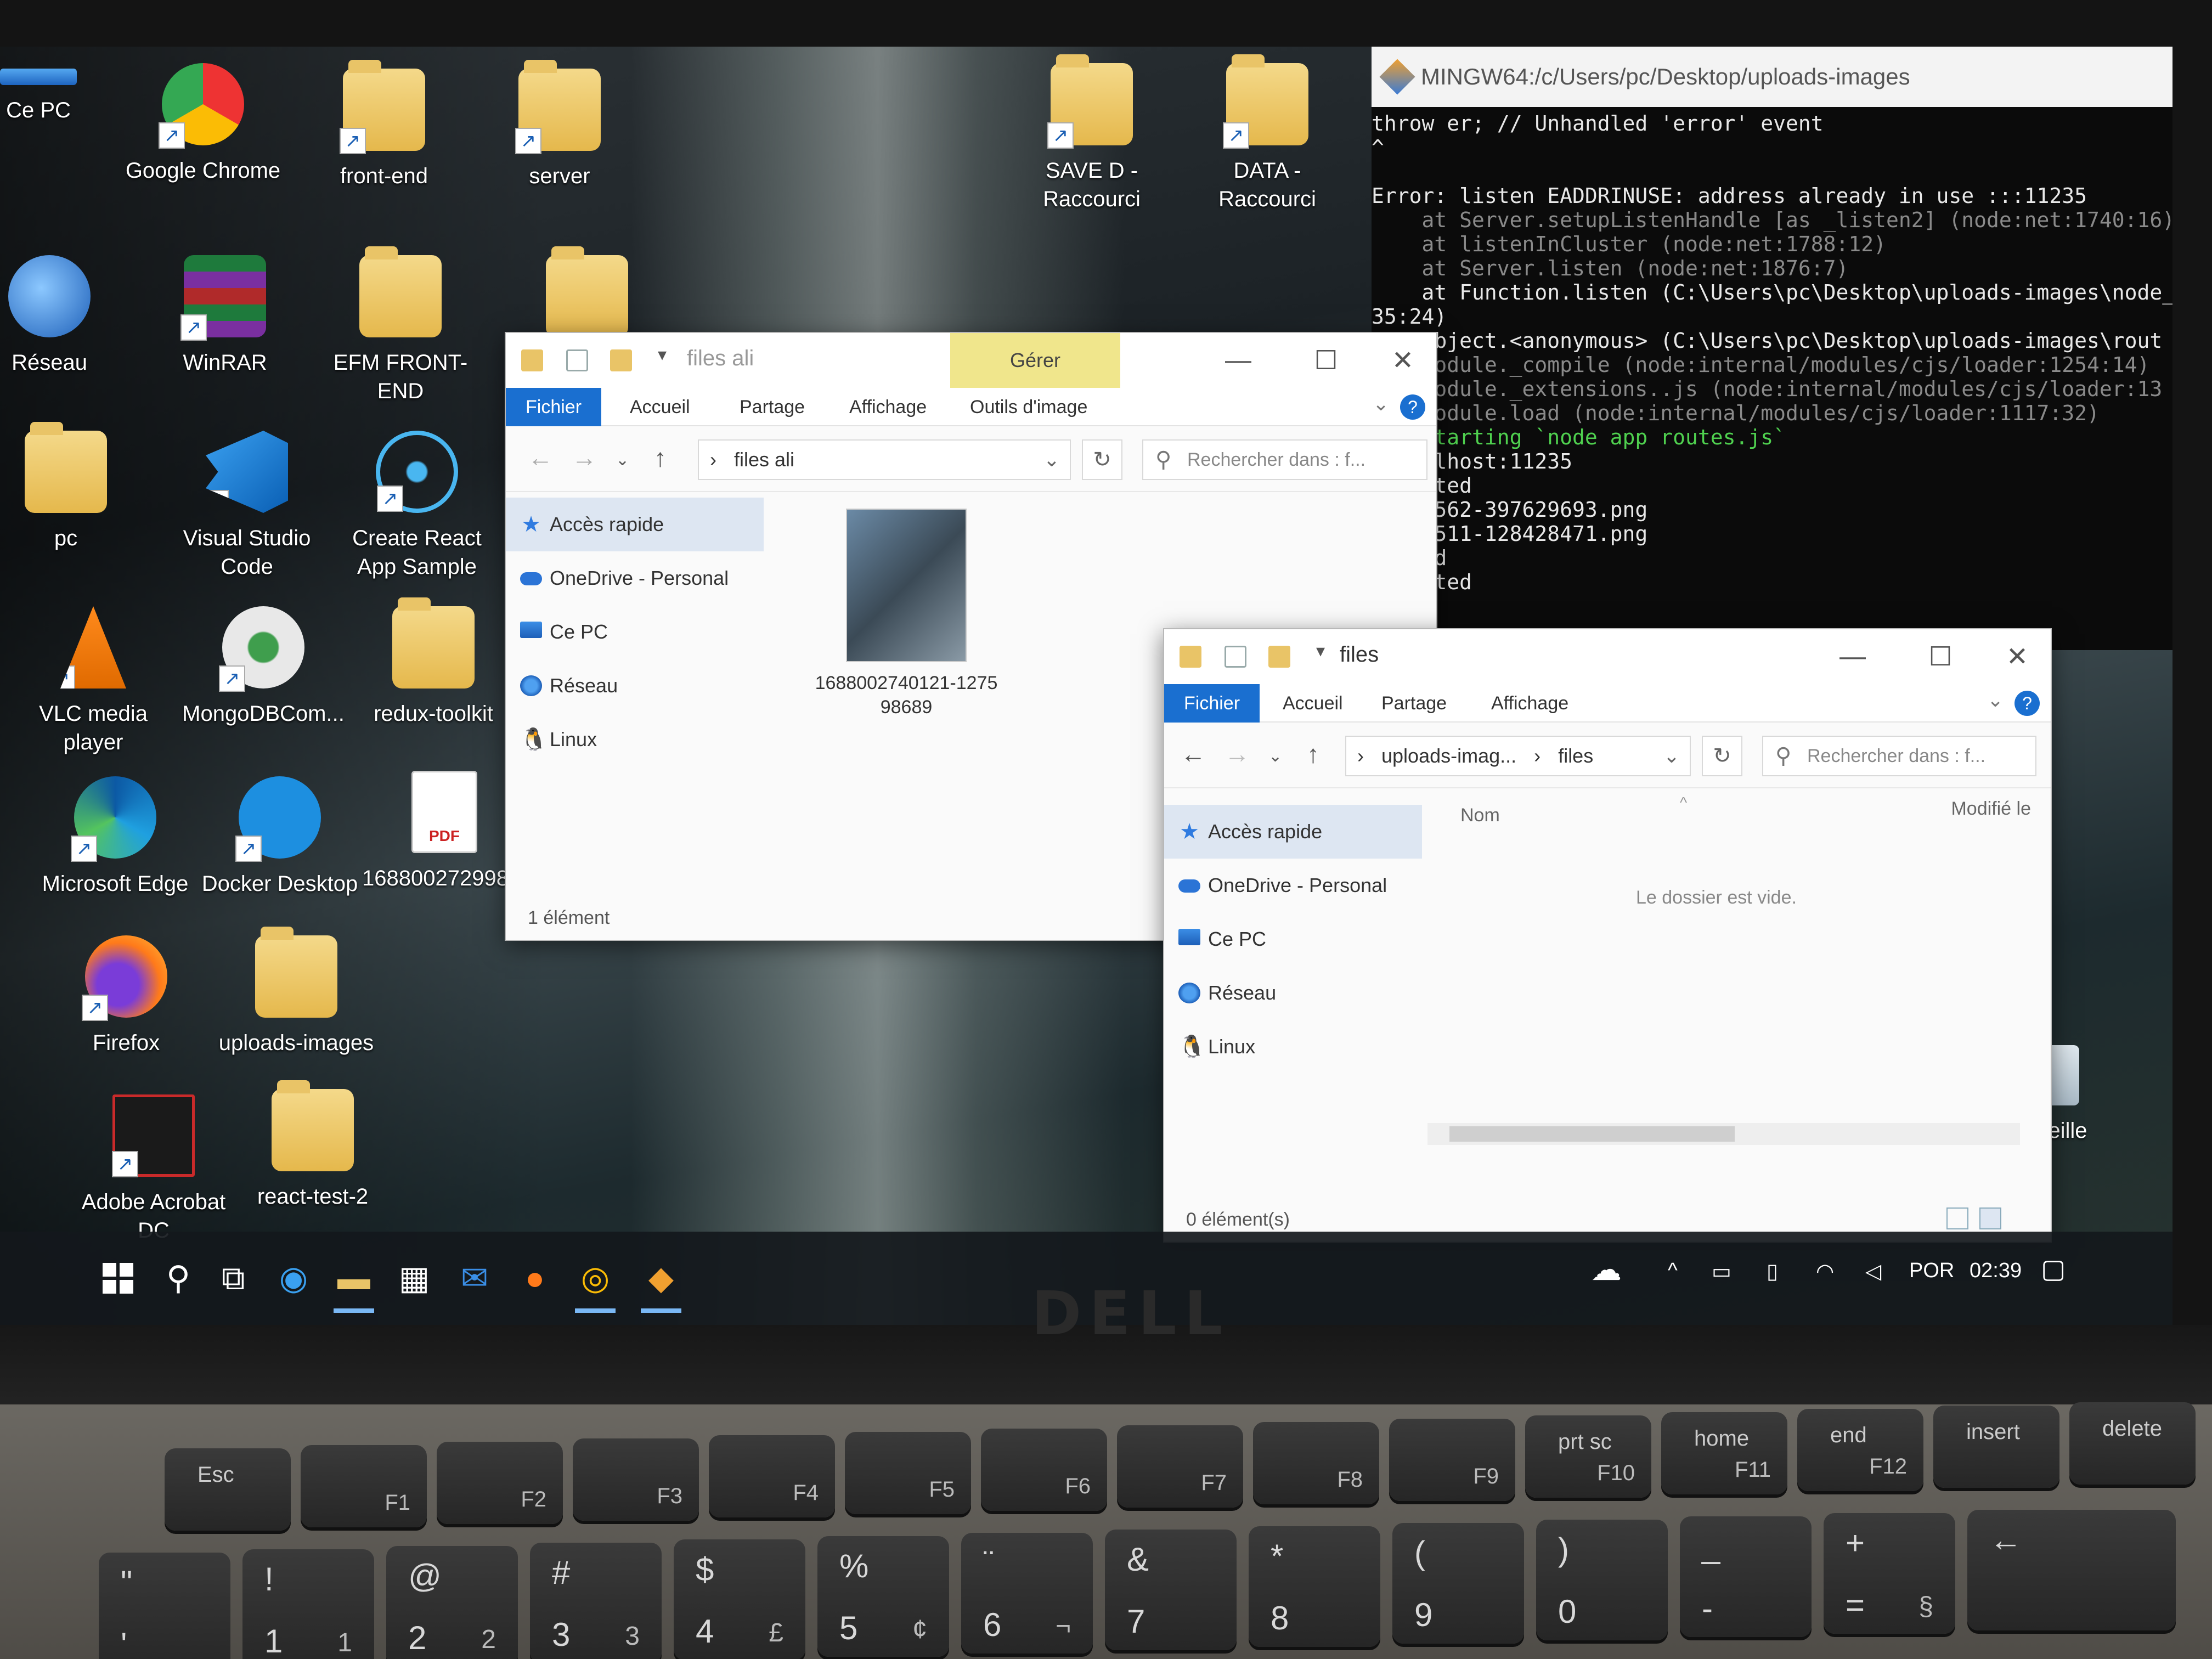 The image size is (2212, 1659). Describe the element at coordinates (1180, 1466) in the screenshot. I see `key-fn-row: F7` at that location.